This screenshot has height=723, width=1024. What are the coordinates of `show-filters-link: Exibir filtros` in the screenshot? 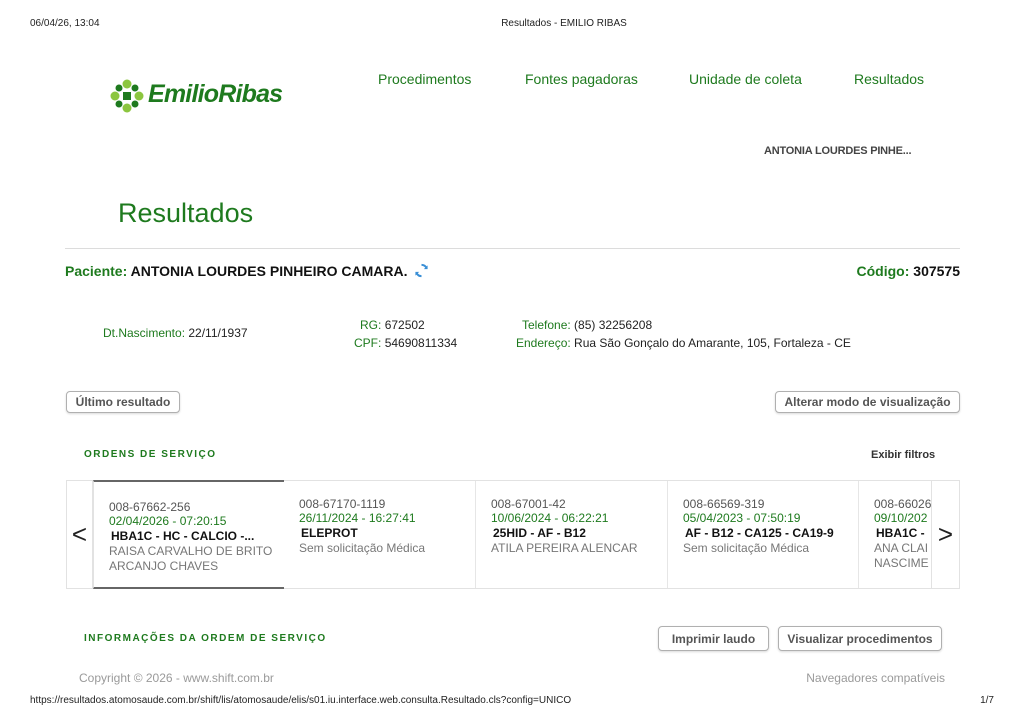 It's located at (903, 455).